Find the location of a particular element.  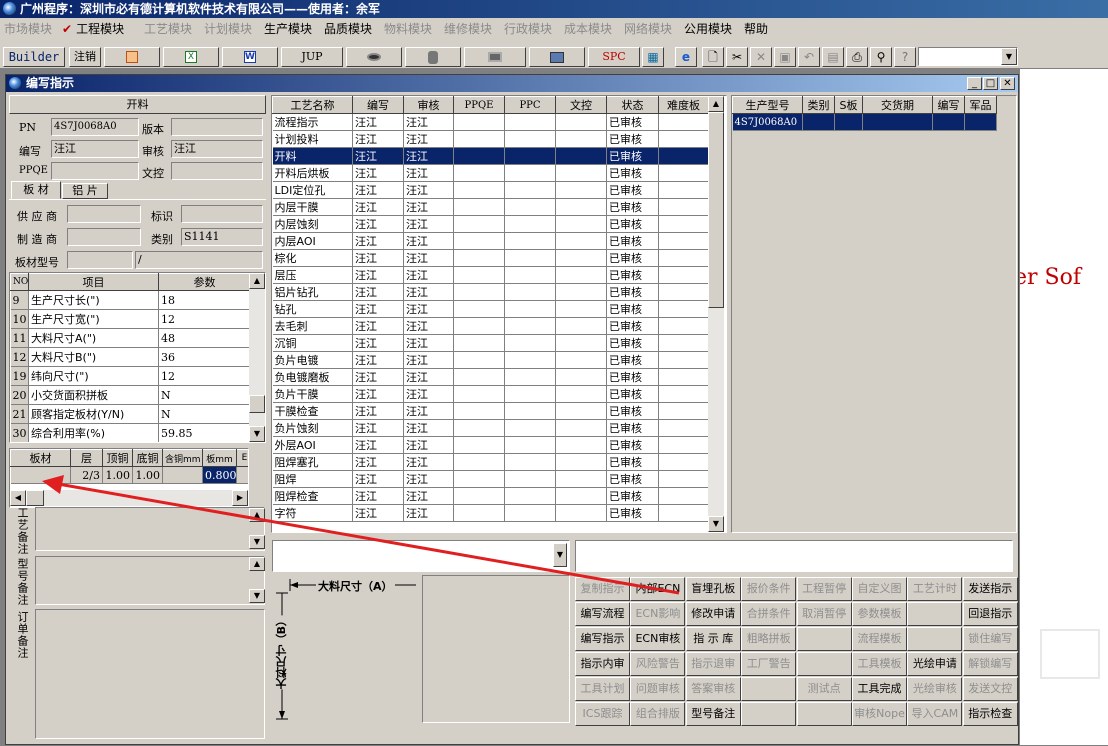

preview-button: ▤ is located at coordinates (833, 57).